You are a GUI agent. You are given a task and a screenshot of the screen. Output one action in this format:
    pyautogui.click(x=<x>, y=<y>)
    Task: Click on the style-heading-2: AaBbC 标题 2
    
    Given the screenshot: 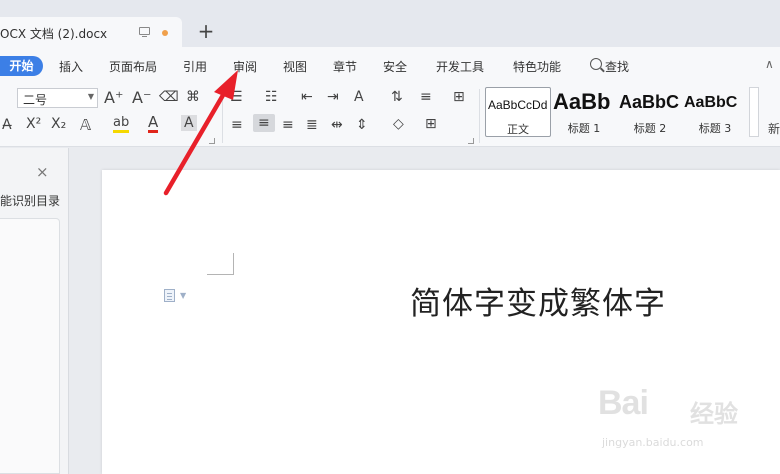 What is the action you would take?
    pyautogui.click(x=650, y=112)
    